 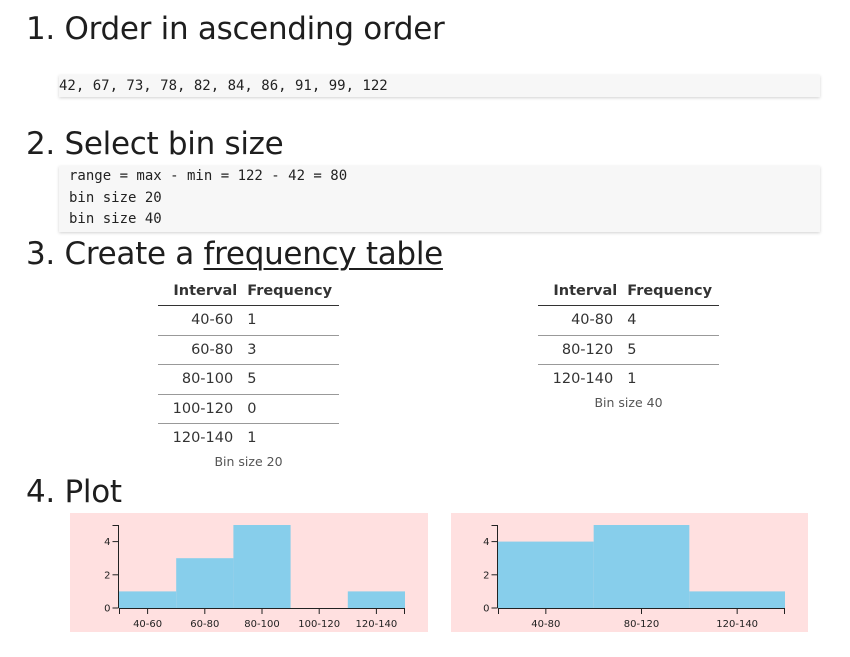 I want to click on interval-cell: 60-80, so click(x=198, y=350).